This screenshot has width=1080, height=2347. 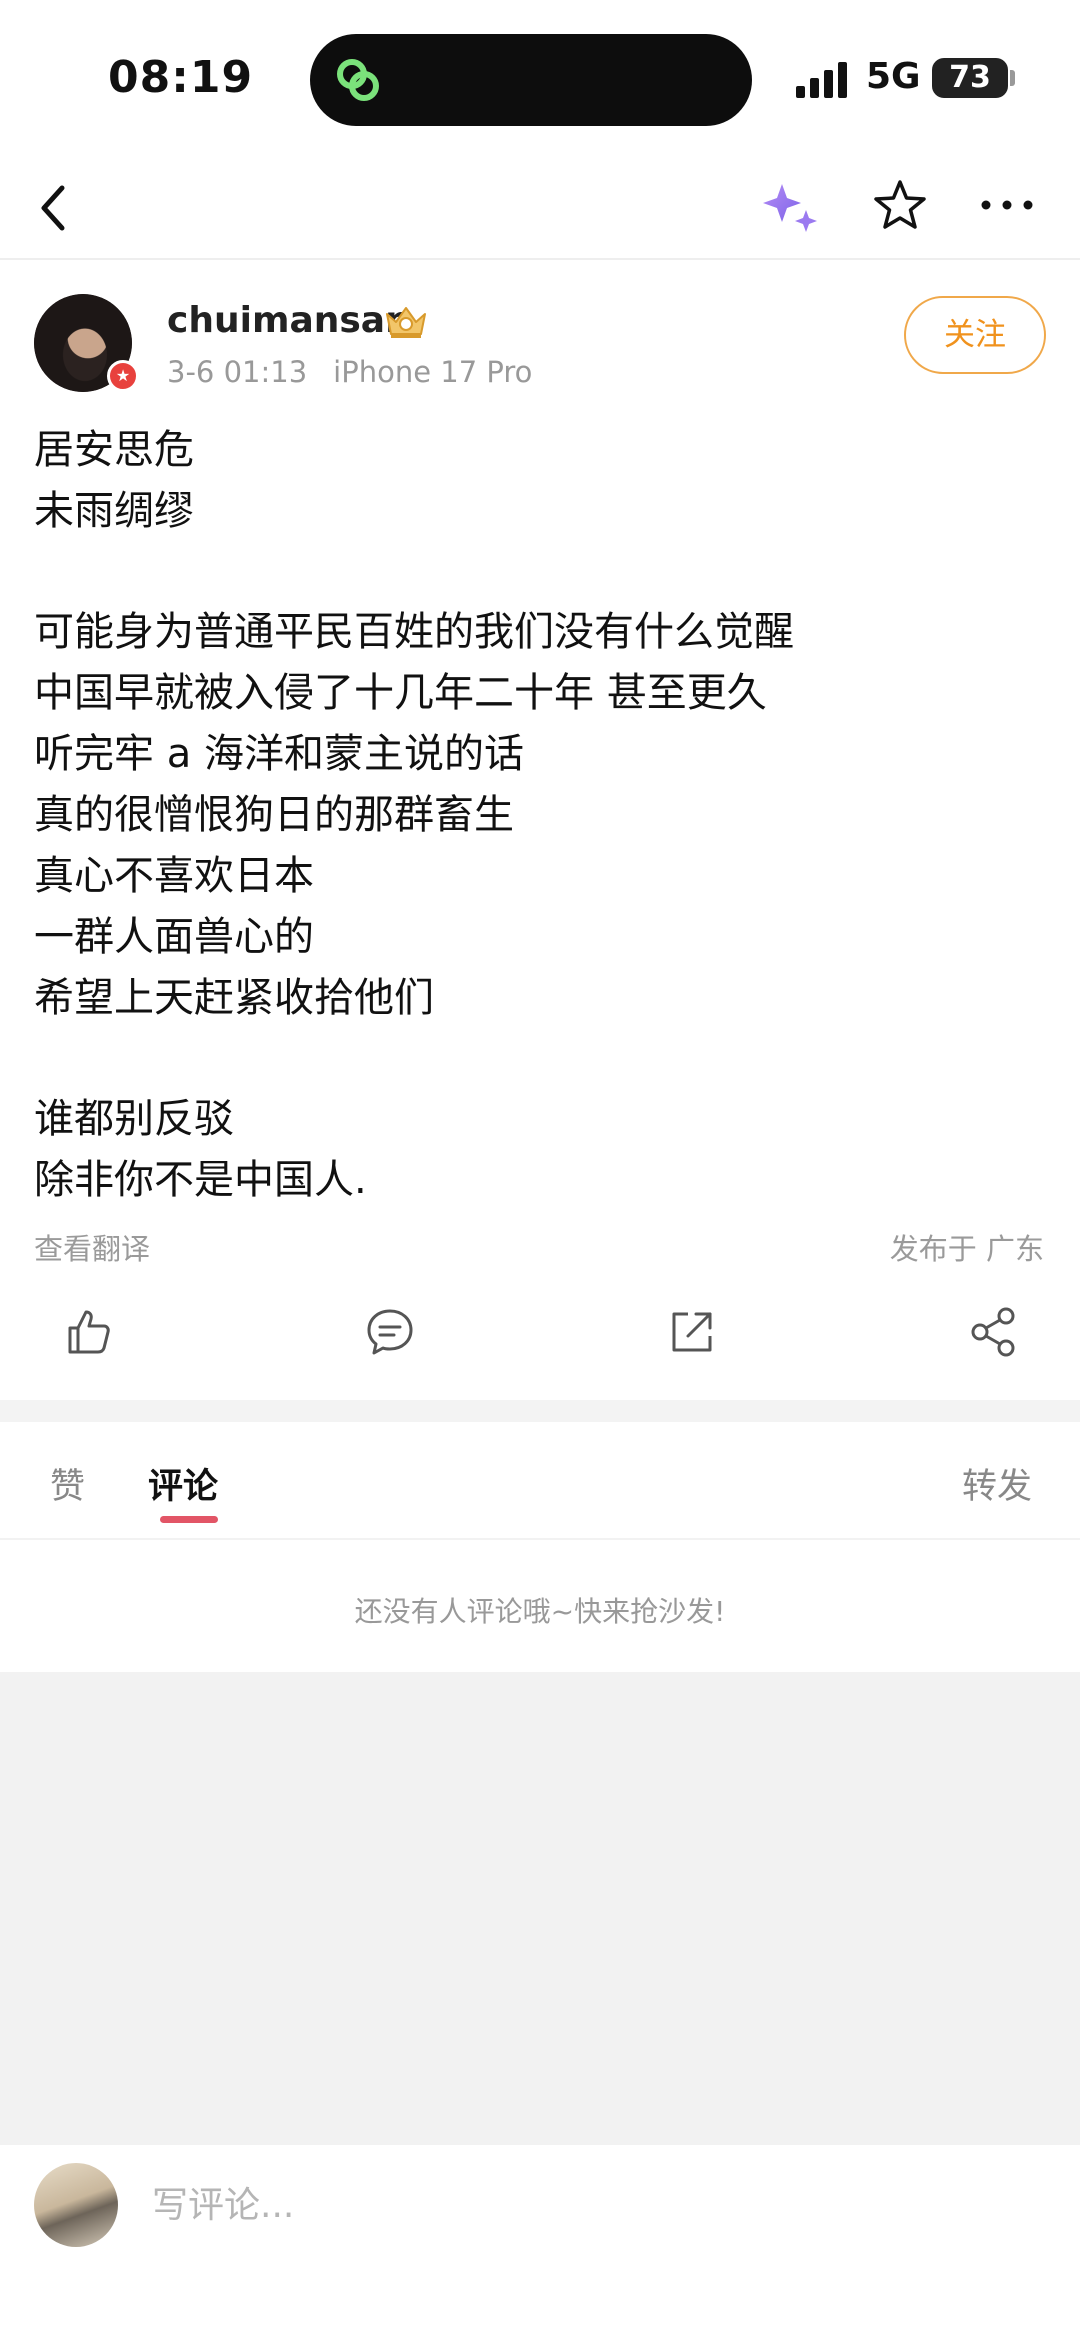 What do you see at coordinates (55, 208) in the screenshot?
I see `chevron-left-icon` at bounding box center [55, 208].